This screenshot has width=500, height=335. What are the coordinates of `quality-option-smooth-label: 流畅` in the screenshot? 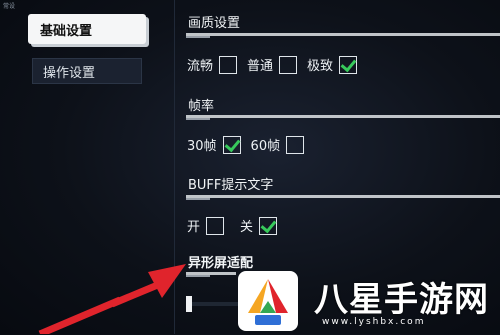 It's located at (200, 66).